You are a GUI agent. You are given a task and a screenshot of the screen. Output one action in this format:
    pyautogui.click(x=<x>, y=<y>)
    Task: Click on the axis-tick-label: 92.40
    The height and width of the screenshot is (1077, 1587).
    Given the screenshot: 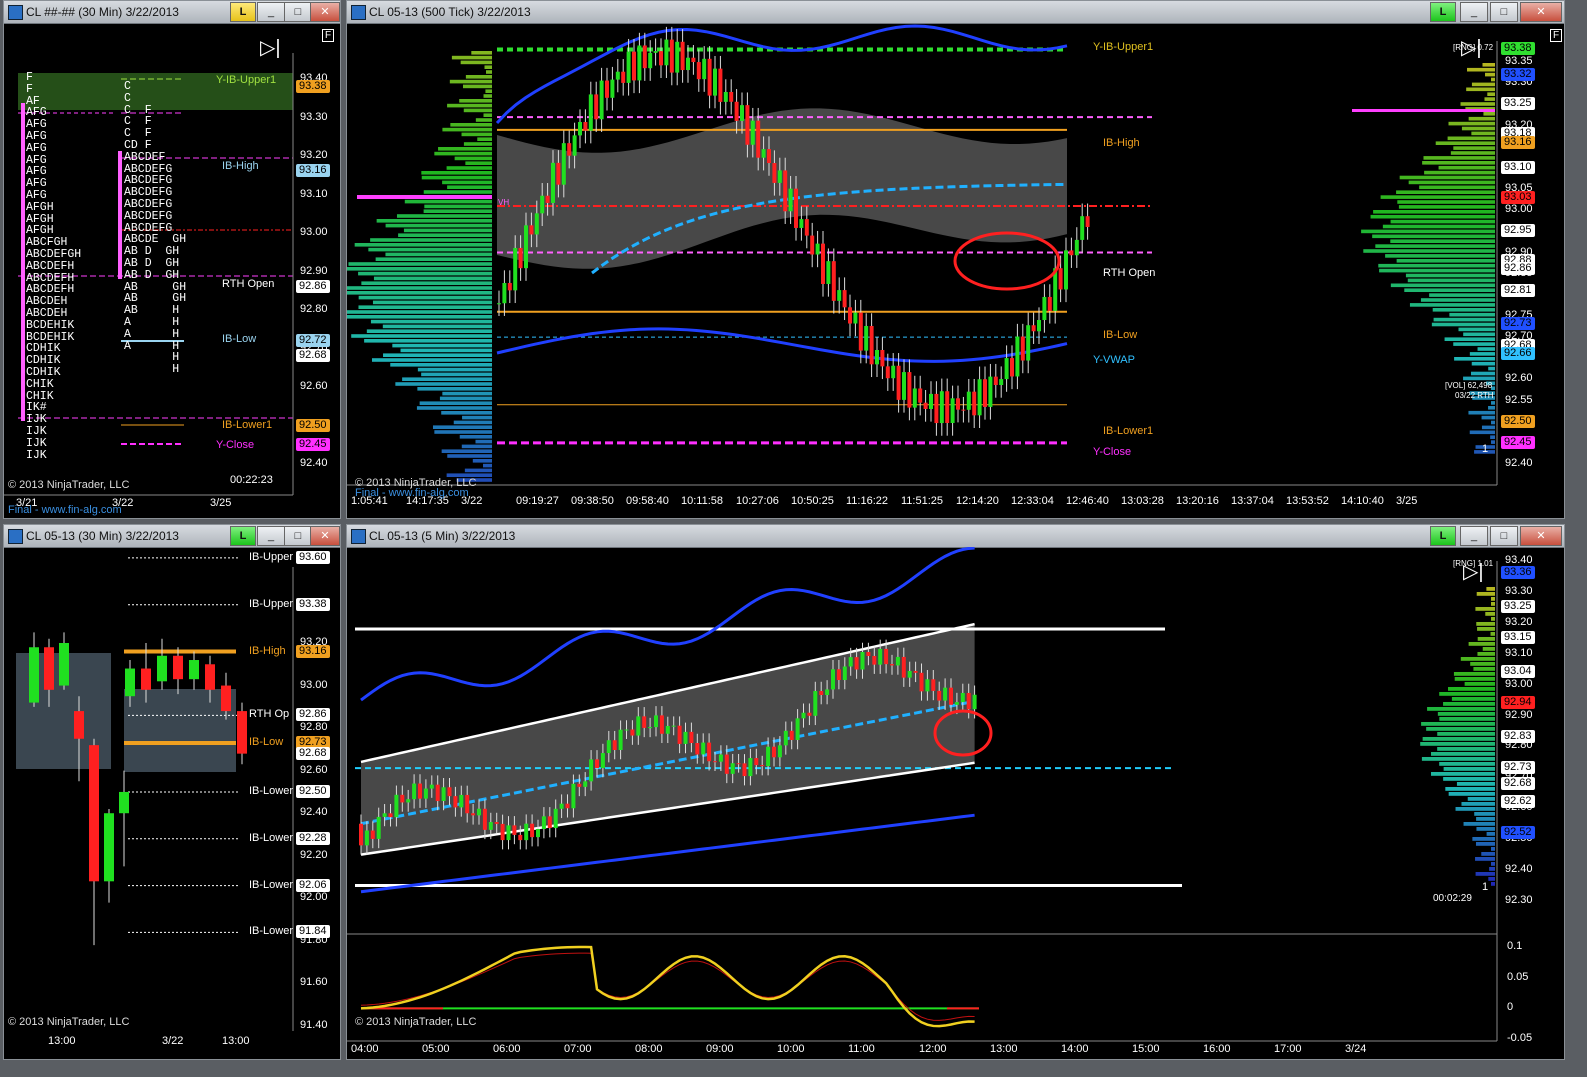 What is the action you would take?
    pyautogui.click(x=314, y=812)
    